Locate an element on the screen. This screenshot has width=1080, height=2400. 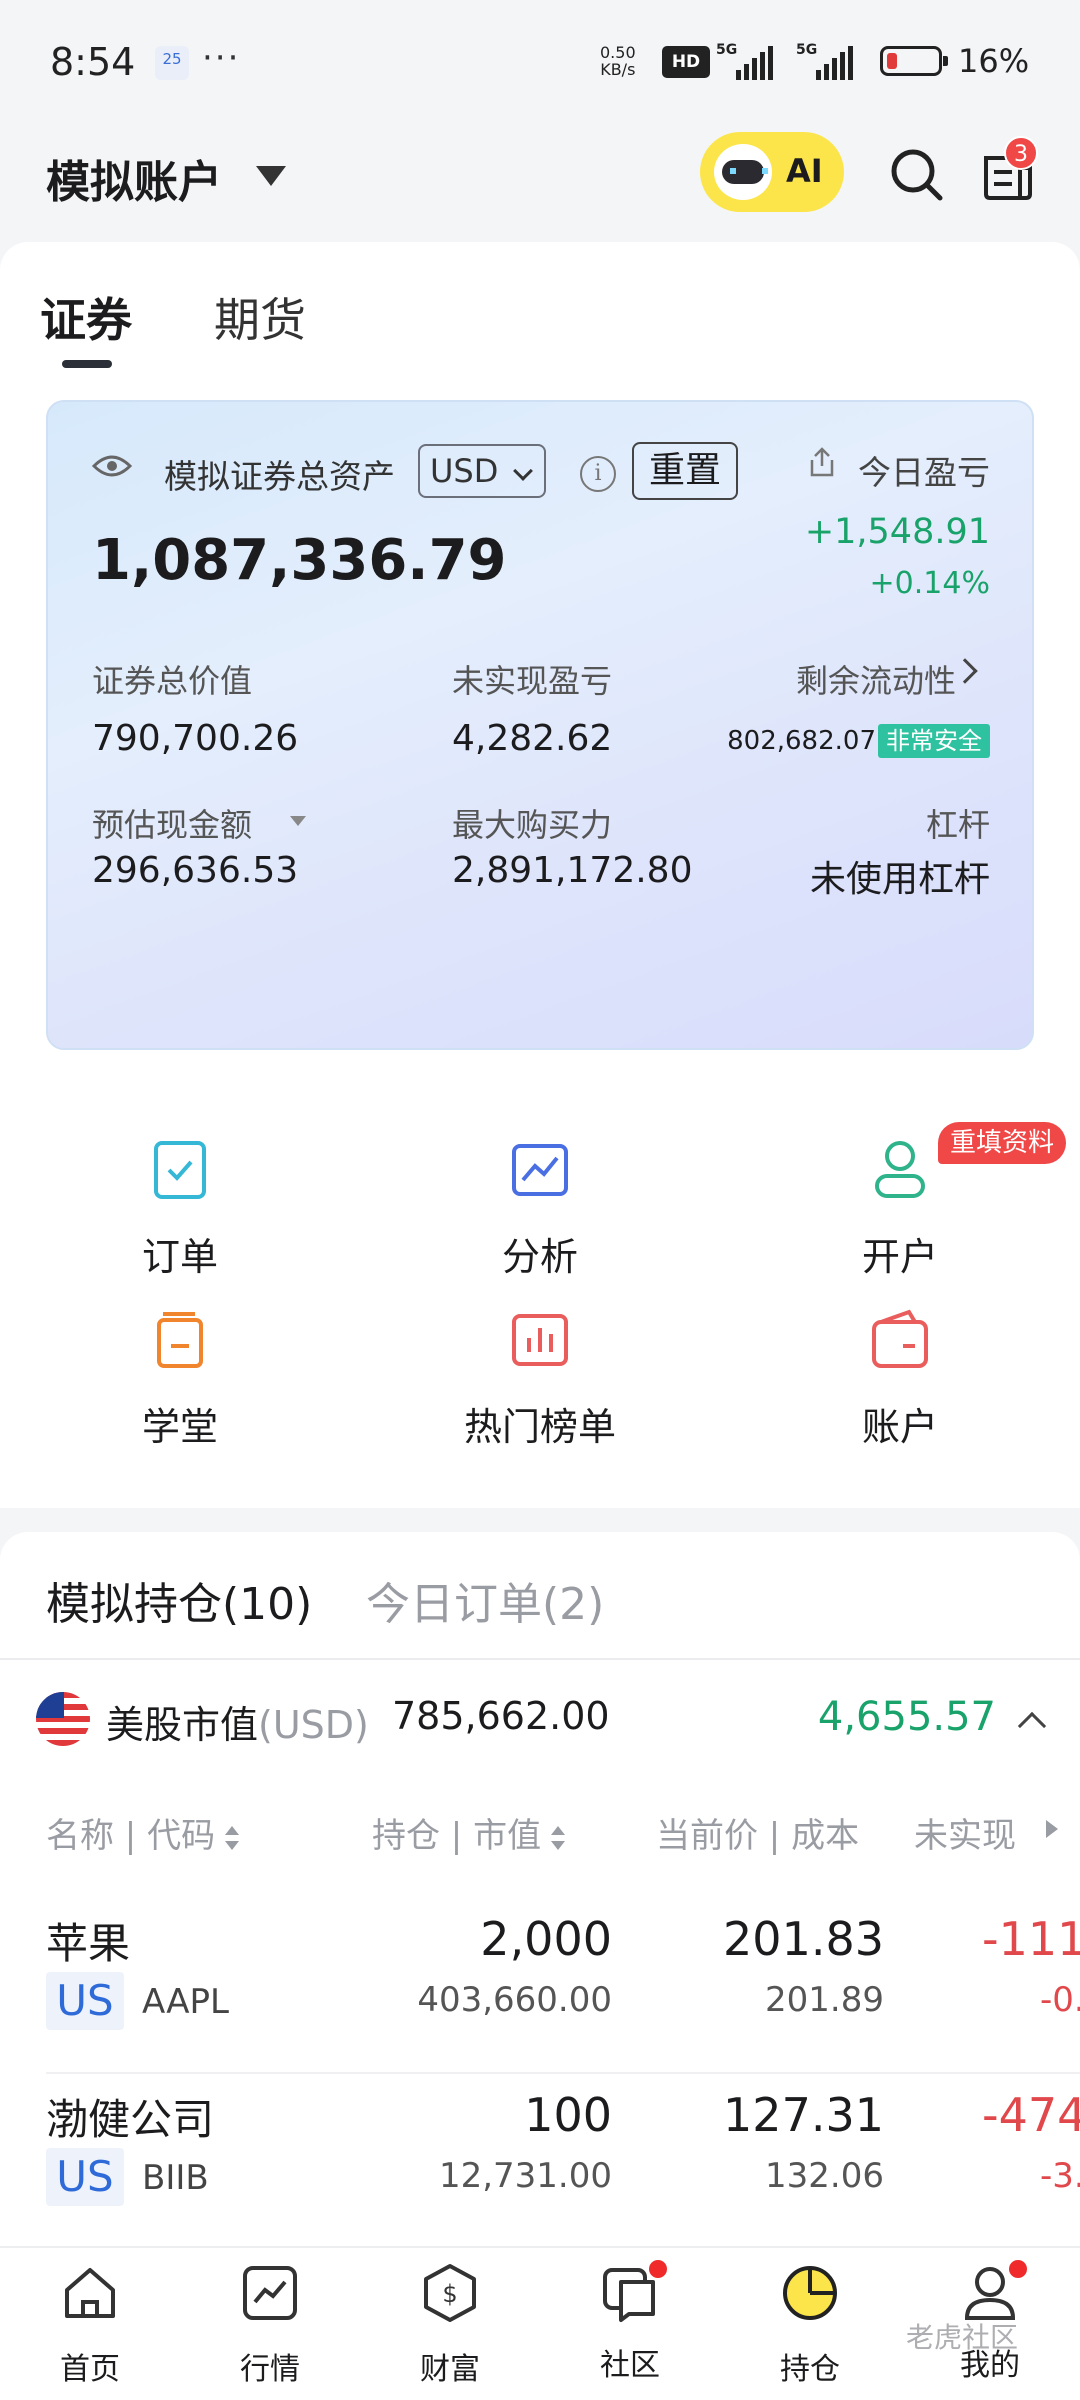
column-header-position-label: 持仓 | 市值 is located at coordinates (457, 1836).